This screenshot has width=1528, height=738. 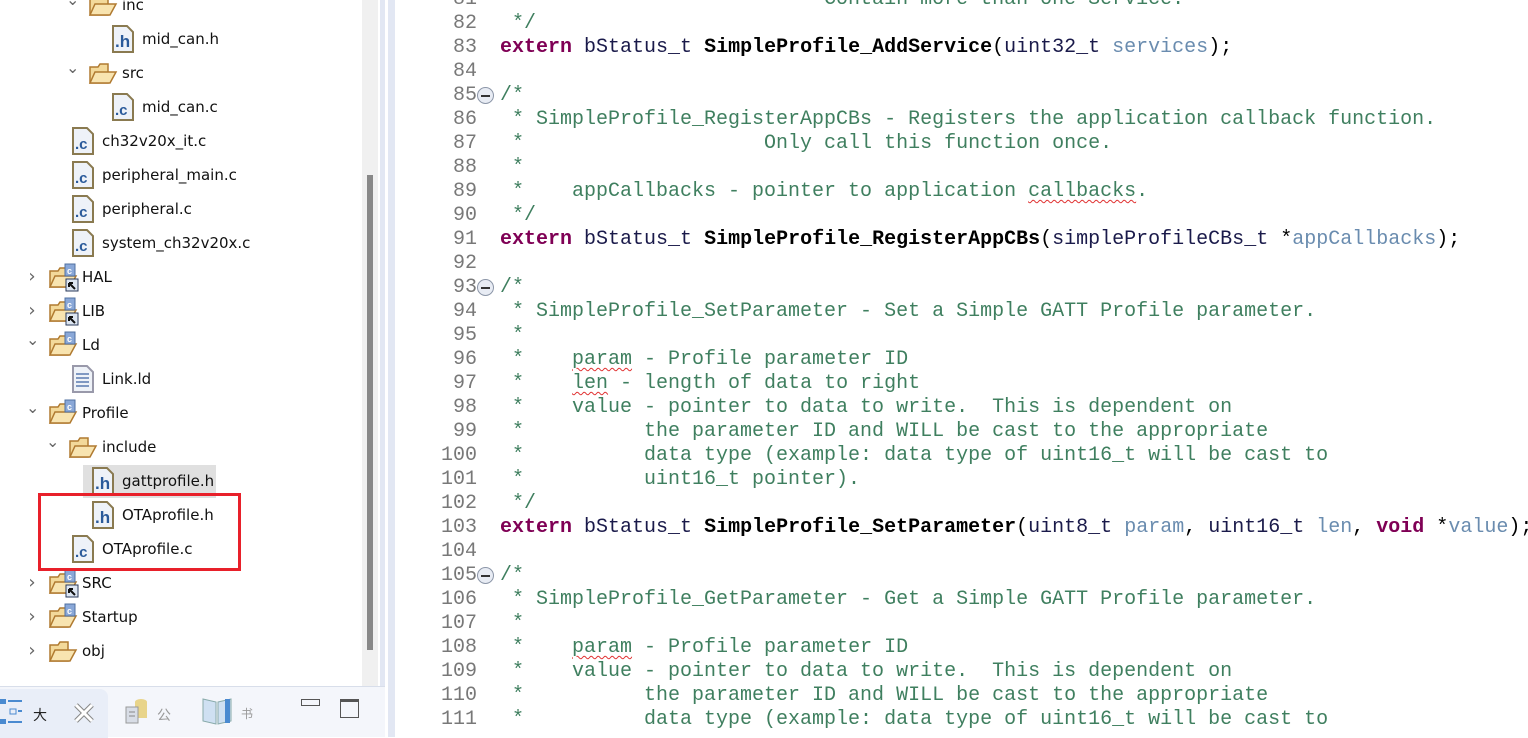 What do you see at coordinates (180, 447) in the screenshot?
I see `tree-item: ⌄ include` at bounding box center [180, 447].